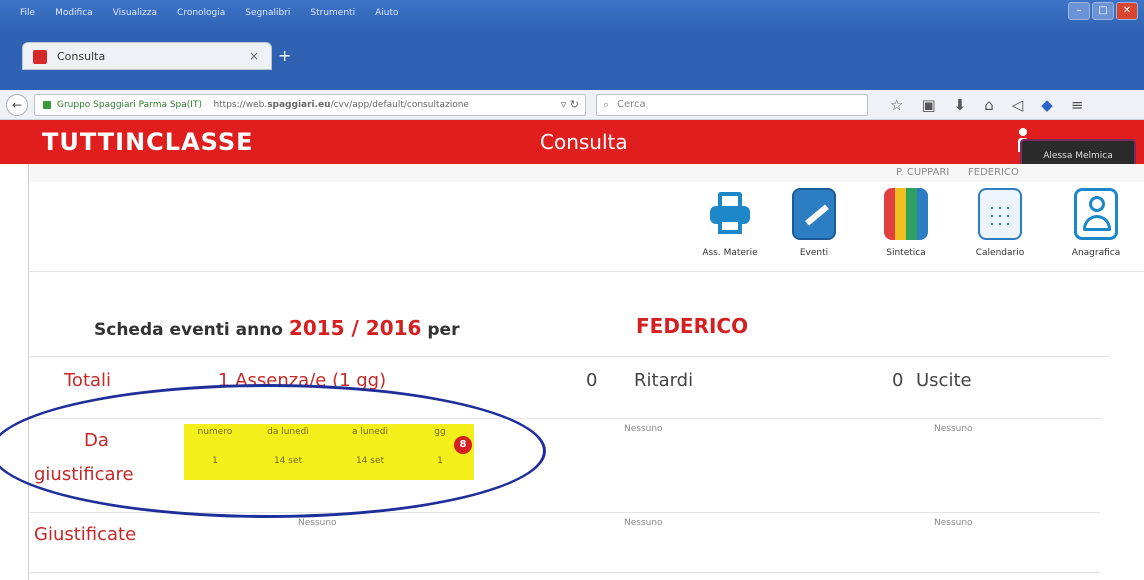 This screenshot has width=1144, height=580. I want to click on reload-icon: ▿ ↻, so click(570, 105).